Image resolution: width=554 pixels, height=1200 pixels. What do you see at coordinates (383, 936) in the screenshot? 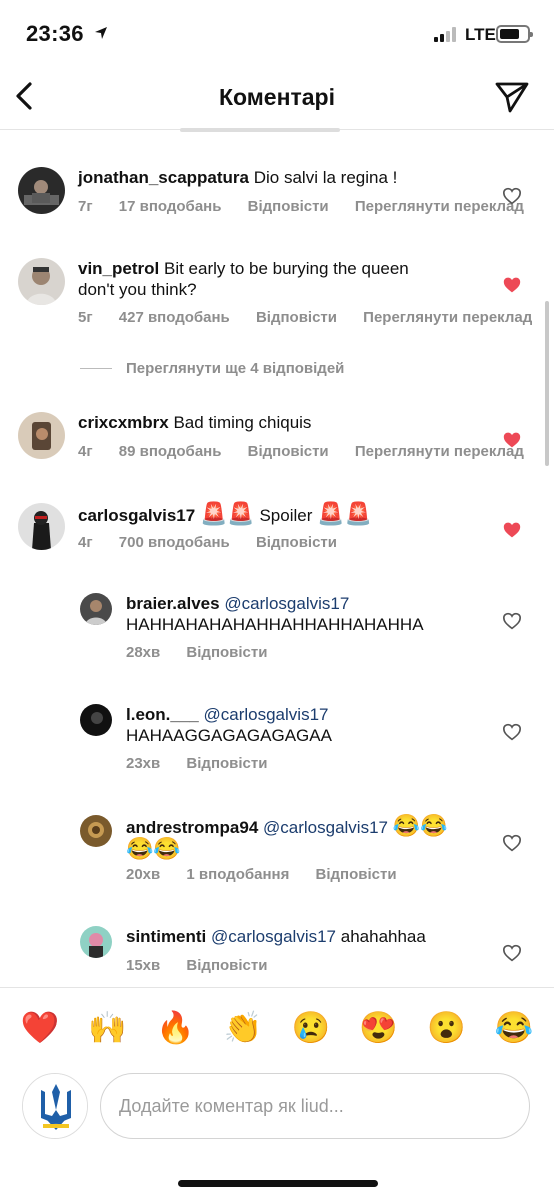
I see `reply-body: ahahahhaa` at bounding box center [383, 936].